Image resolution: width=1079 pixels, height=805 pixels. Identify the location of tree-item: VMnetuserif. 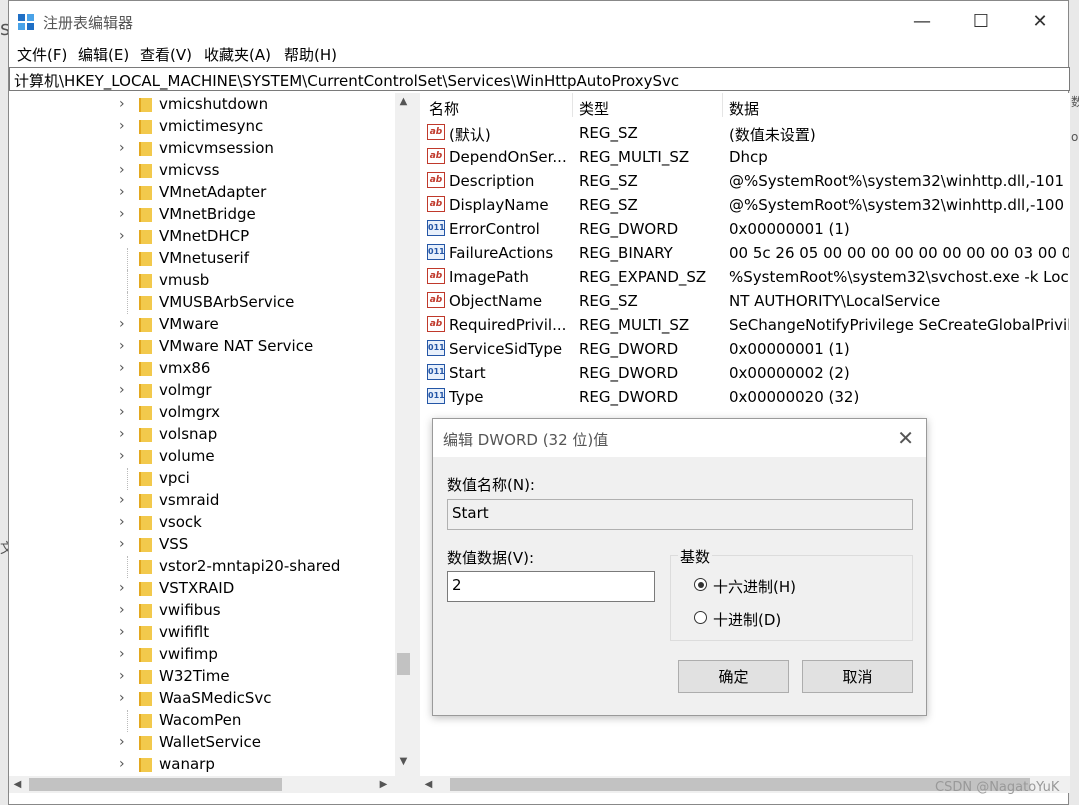
(204, 259).